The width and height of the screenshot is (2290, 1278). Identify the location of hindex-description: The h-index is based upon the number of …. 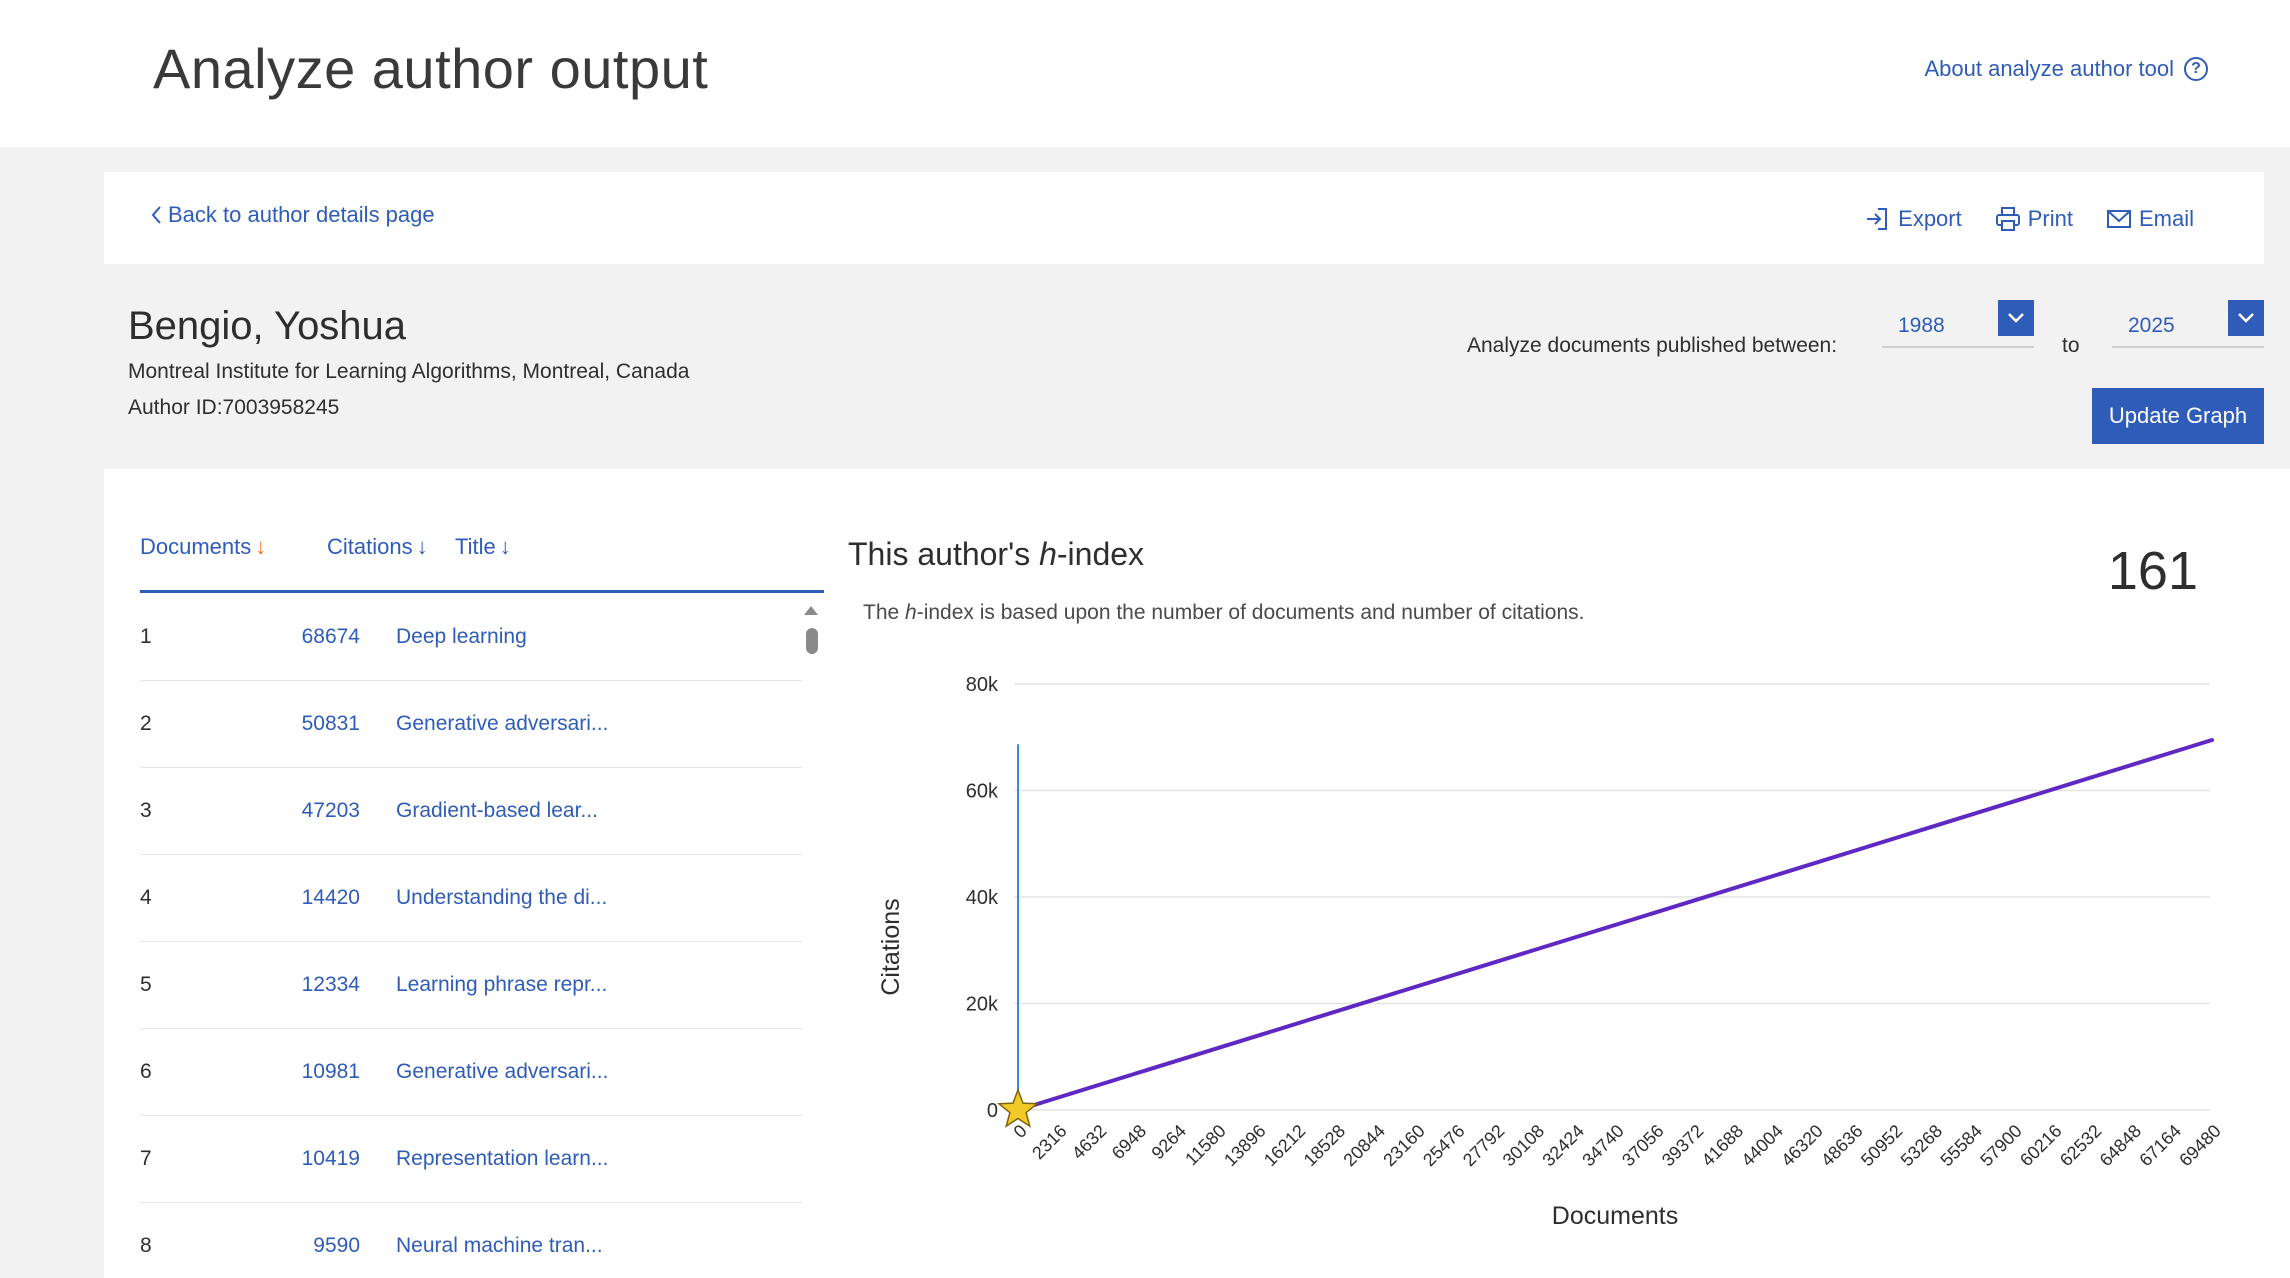
(1223, 613).